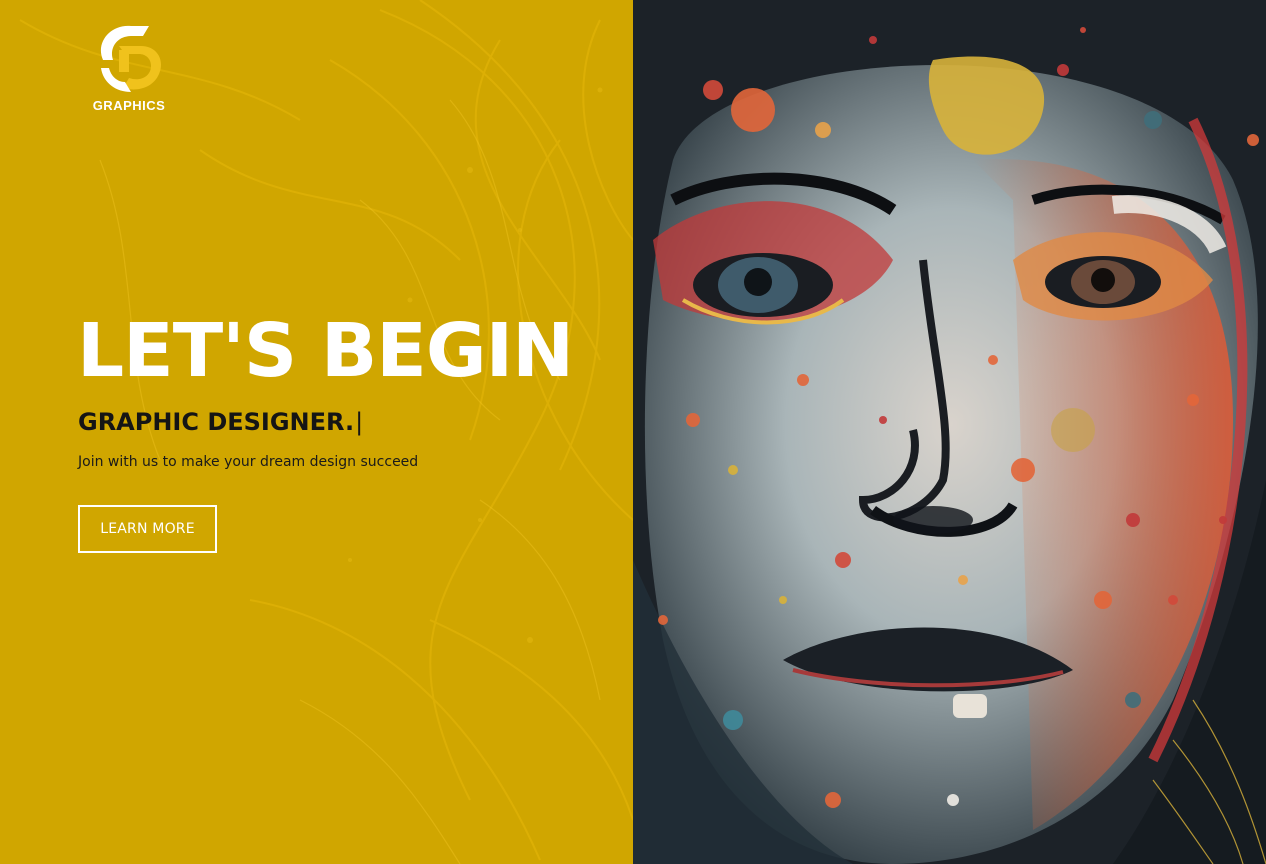 The height and width of the screenshot is (864, 1266). What do you see at coordinates (325, 351) in the screenshot?
I see `hero-title: LET'S BEGIN` at bounding box center [325, 351].